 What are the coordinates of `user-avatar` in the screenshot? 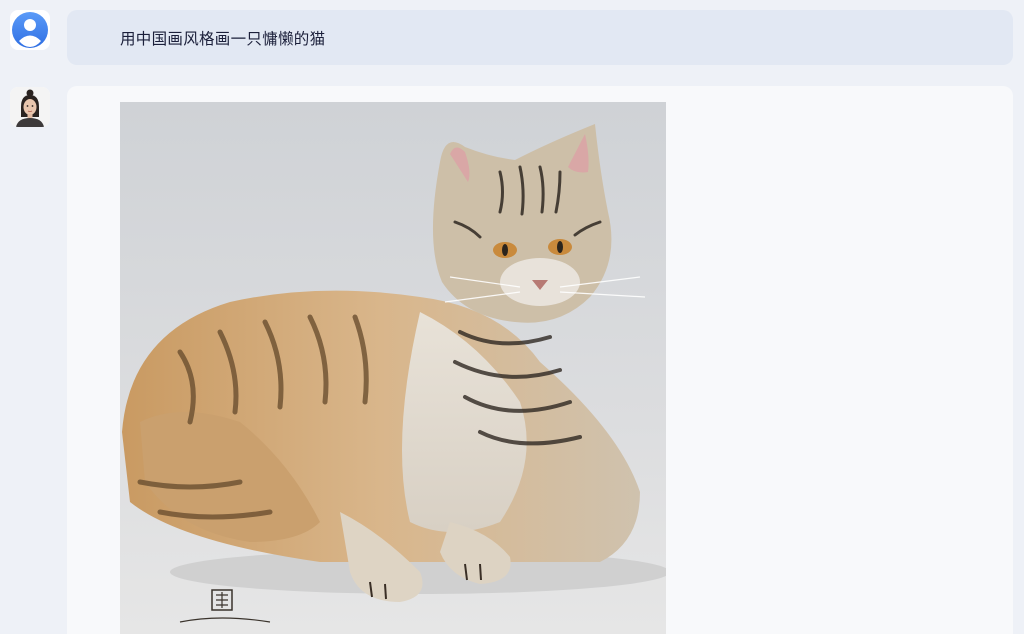 It's located at (30, 30).